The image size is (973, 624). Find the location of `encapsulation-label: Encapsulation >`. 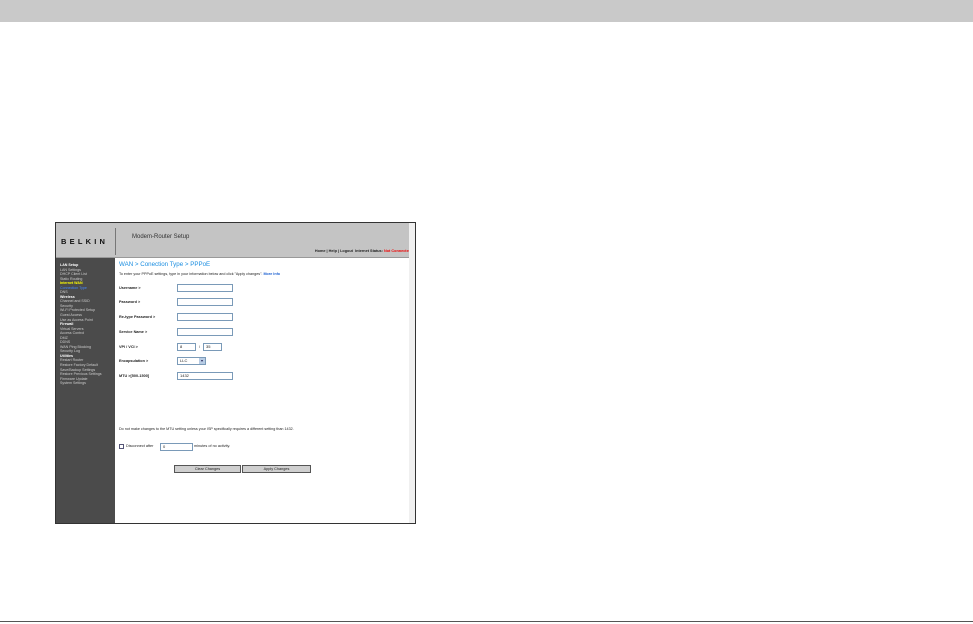

encapsulation-label: Encapsulation > is located at coordinates (134, 361).